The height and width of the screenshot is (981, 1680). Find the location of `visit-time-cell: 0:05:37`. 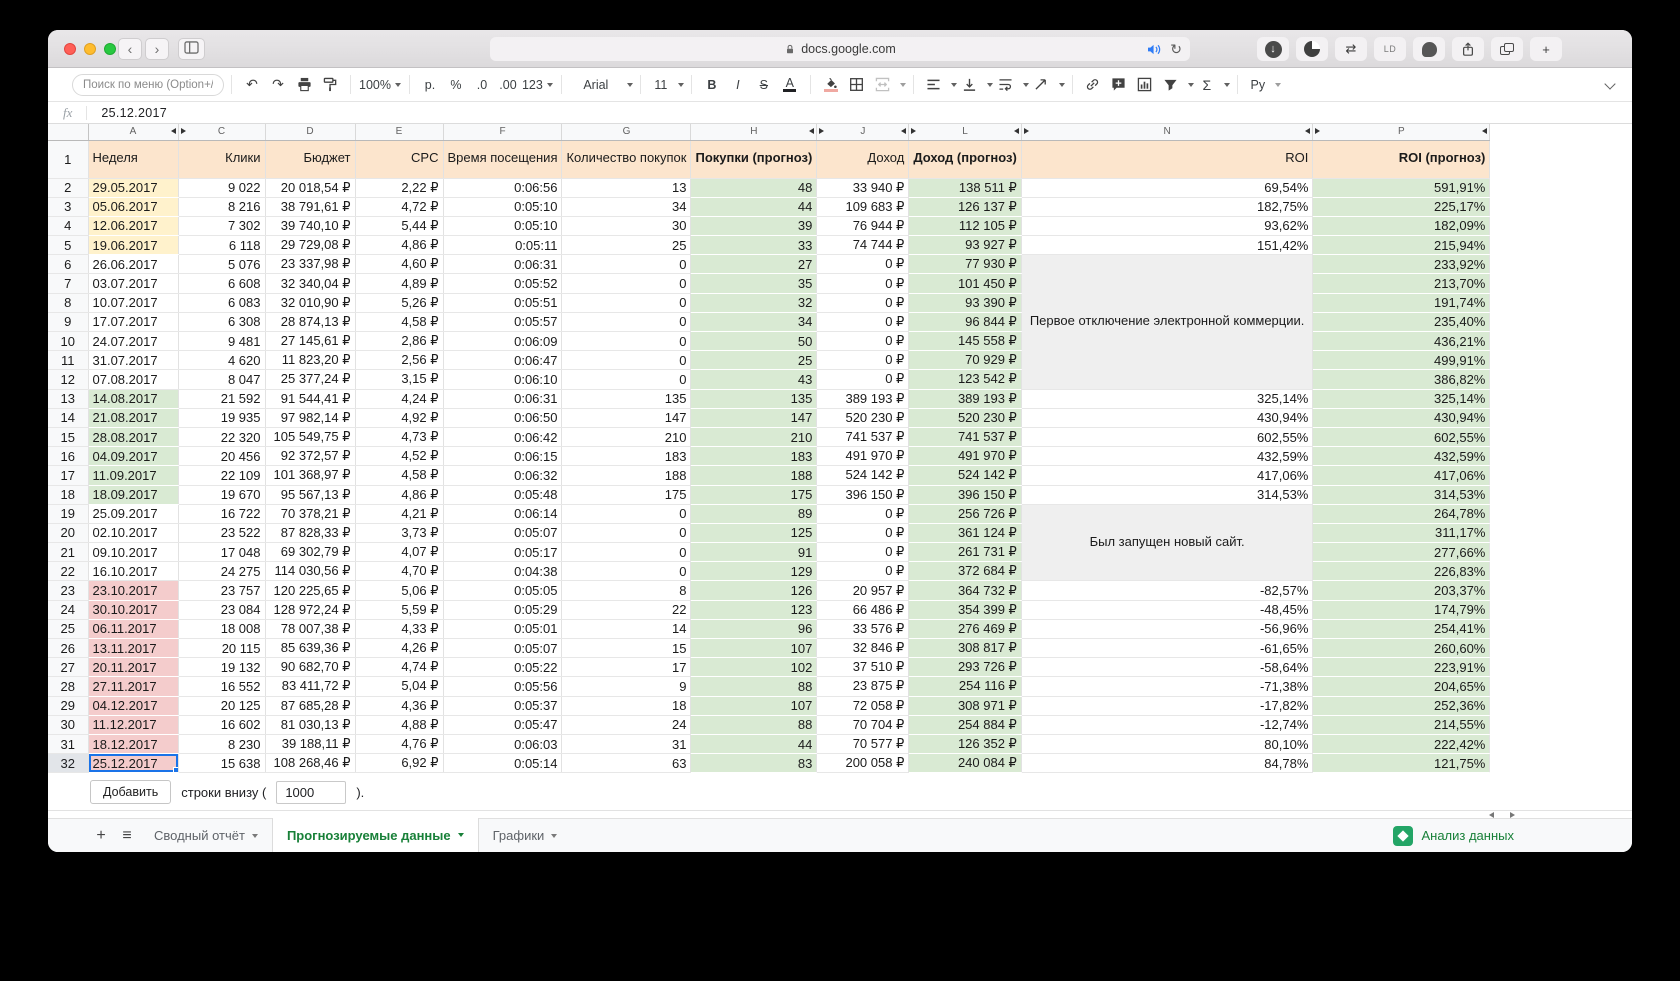

visit-time-cell: 0:05:37 is located at coordinates (503, 706).